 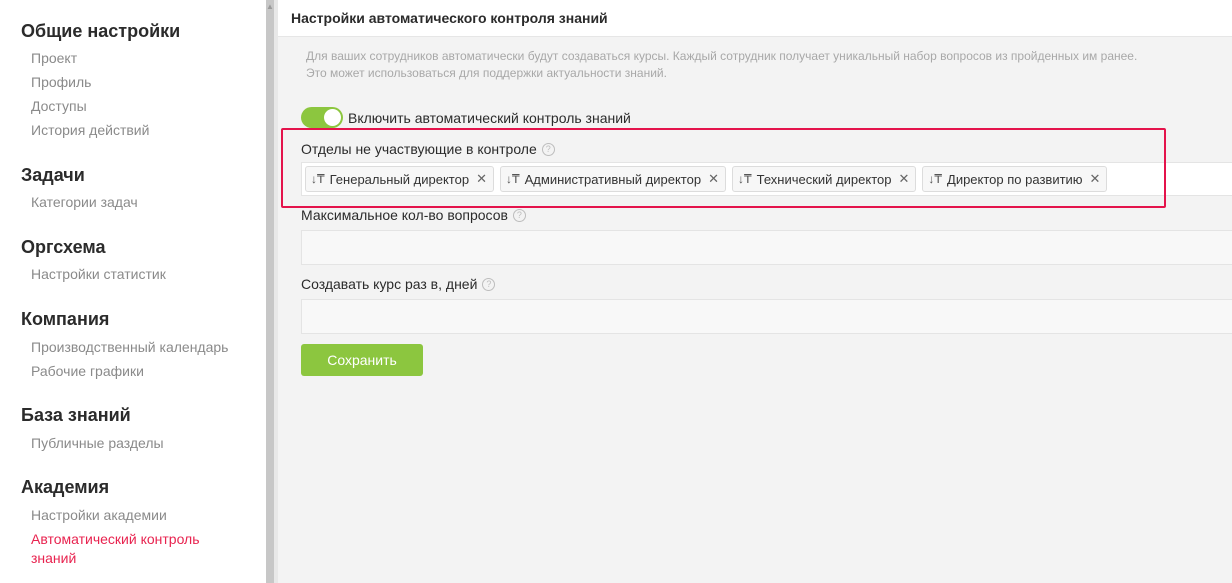 I want to click on enable-control-toggle, so click(x=322, y=117).